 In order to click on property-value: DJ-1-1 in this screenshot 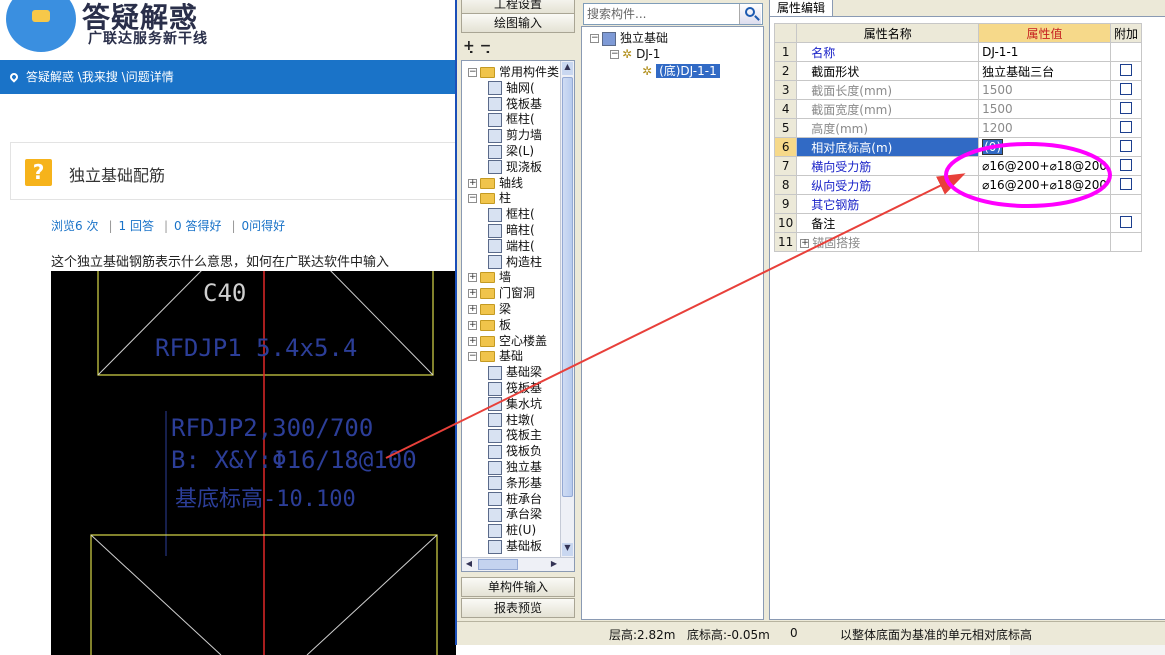, I will do `click(1044, 52)`.